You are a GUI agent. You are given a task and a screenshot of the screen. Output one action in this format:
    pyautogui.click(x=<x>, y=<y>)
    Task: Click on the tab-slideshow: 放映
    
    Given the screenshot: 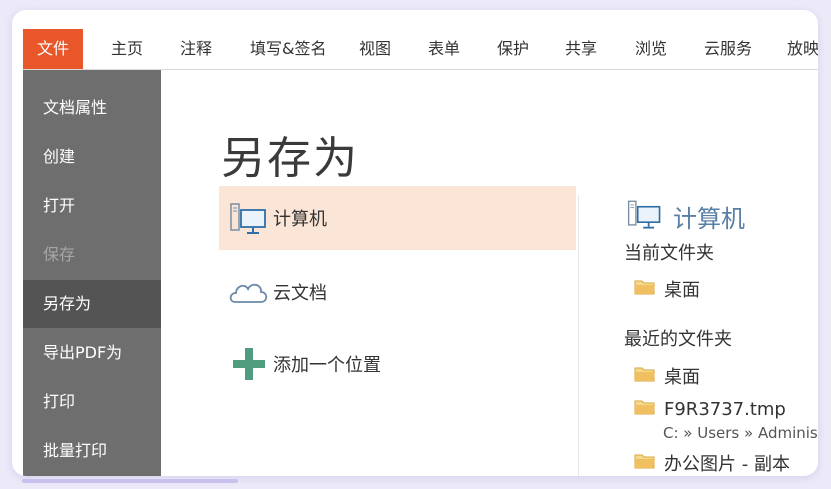 What is the action you would take?
    pyautogui.click(x=802, y=49)
    